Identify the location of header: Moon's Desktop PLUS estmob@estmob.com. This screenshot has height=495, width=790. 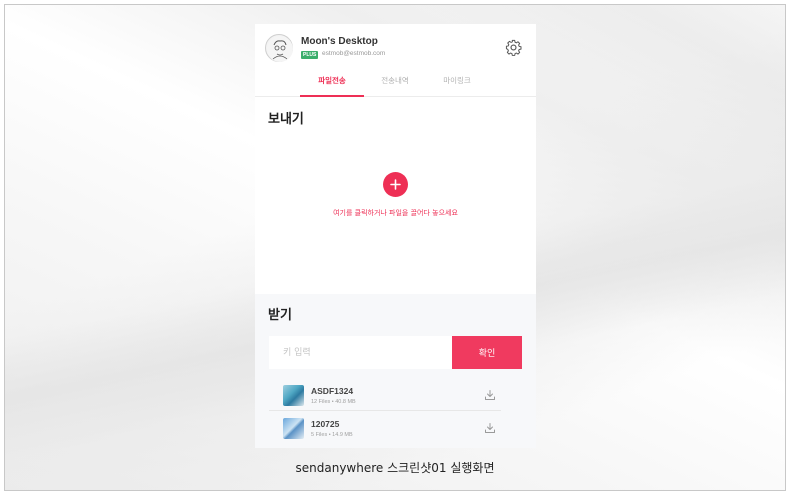
(395, 46).